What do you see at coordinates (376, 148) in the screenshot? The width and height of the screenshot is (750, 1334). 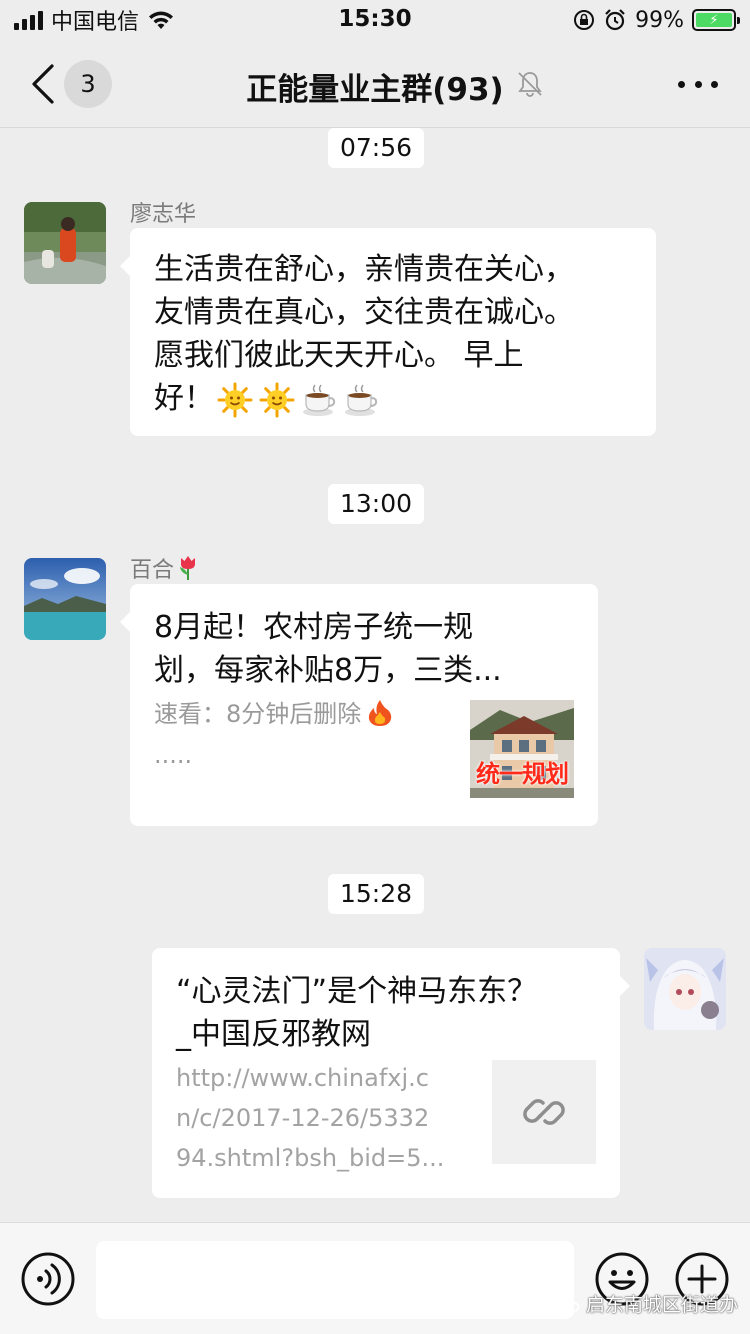 I see `message-timestamp: 07:56` at bounding box center [376, 148].